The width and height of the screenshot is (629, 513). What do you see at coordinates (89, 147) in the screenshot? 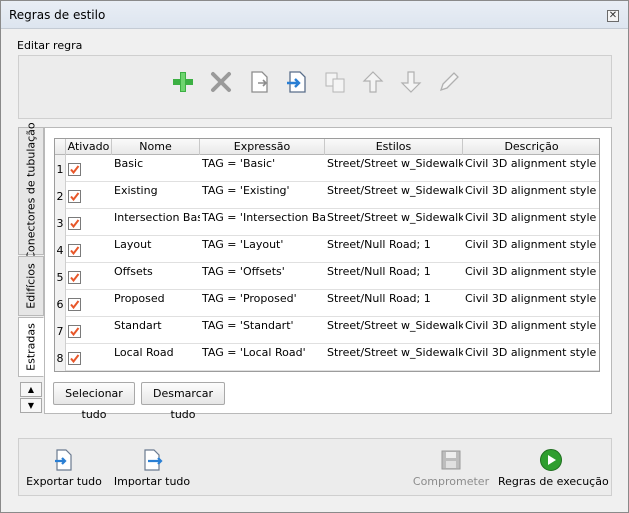
I see `column-header: Ativado` at bounding box center [89, 147].